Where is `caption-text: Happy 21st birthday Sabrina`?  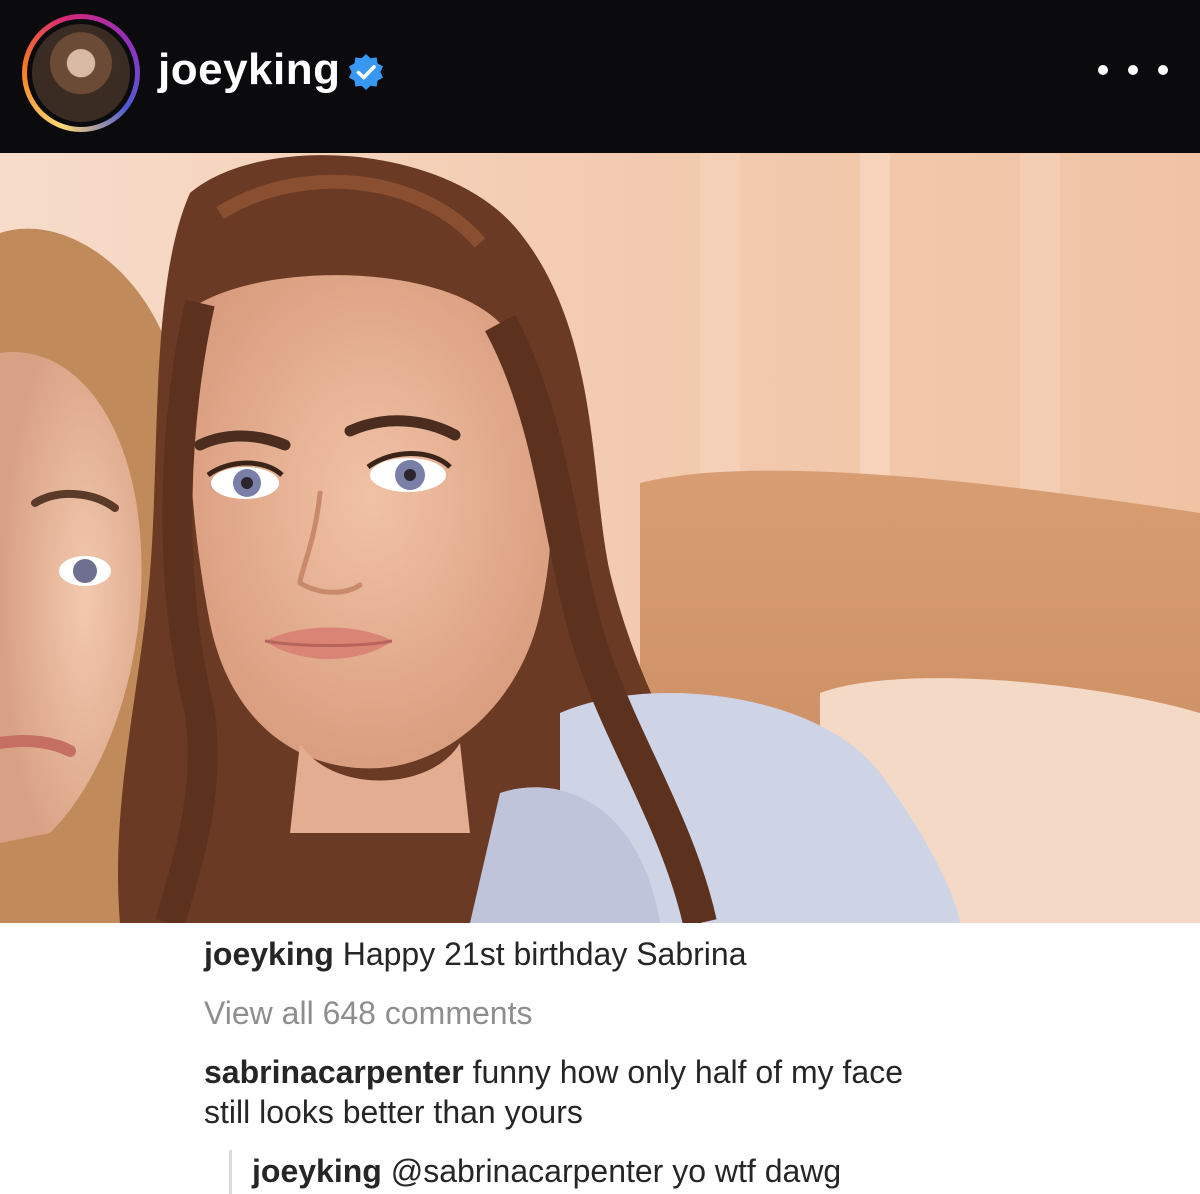 caption-text: Happy 21st birthday Sabrina is located at coordinates (544, 954).